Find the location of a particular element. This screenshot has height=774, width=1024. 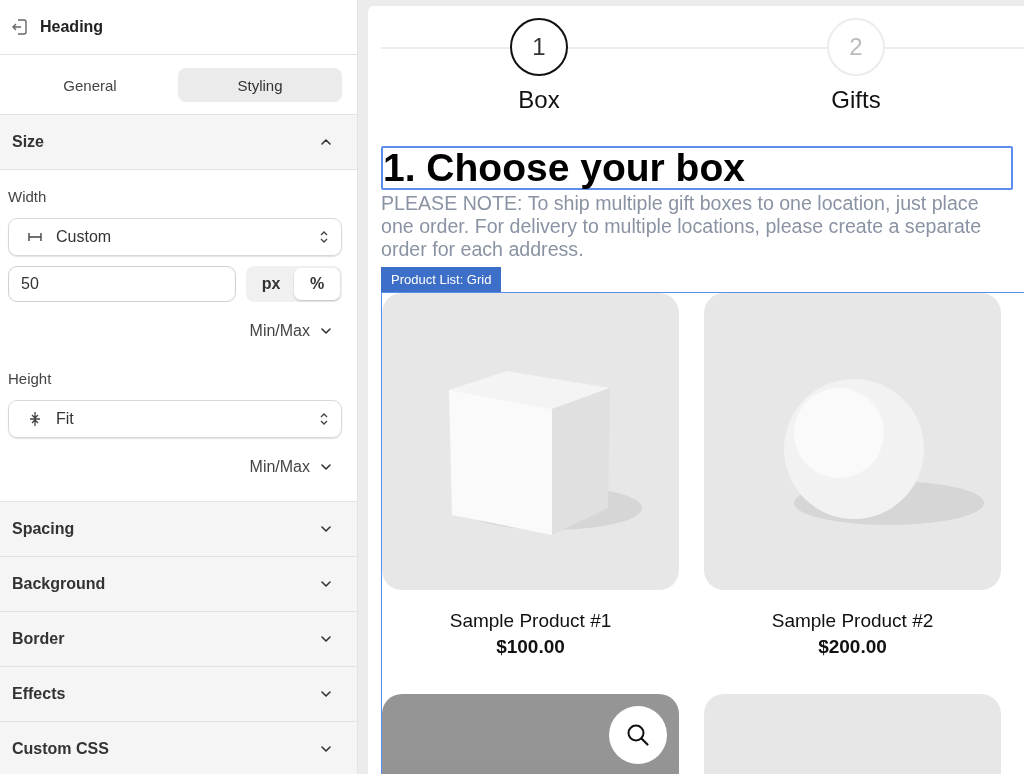

field-label: Height is located at coordinates (30, 378).